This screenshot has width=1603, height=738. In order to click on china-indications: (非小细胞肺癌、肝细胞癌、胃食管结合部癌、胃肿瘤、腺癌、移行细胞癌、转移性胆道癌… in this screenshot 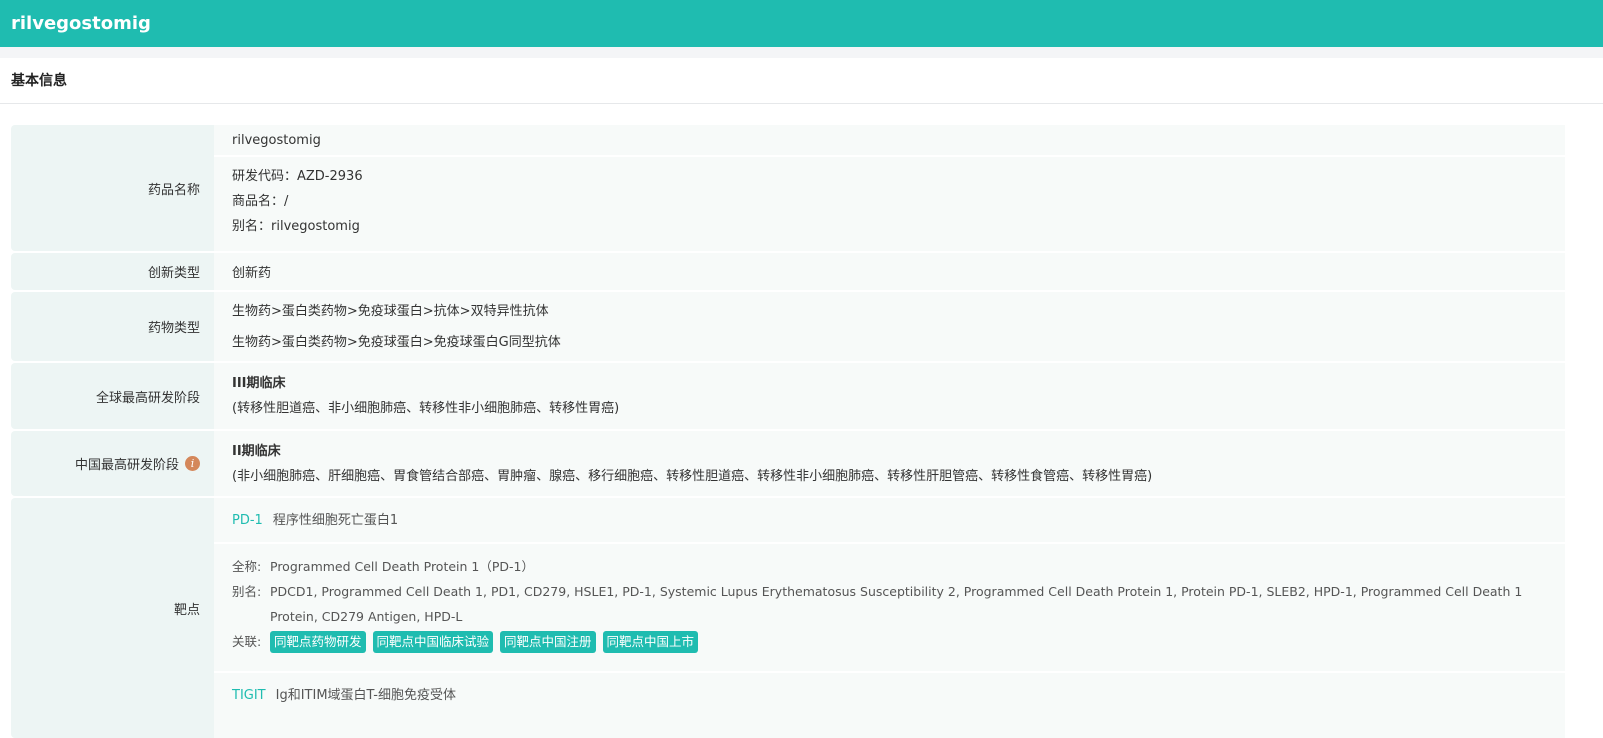, I will do `click(692, 476)`.